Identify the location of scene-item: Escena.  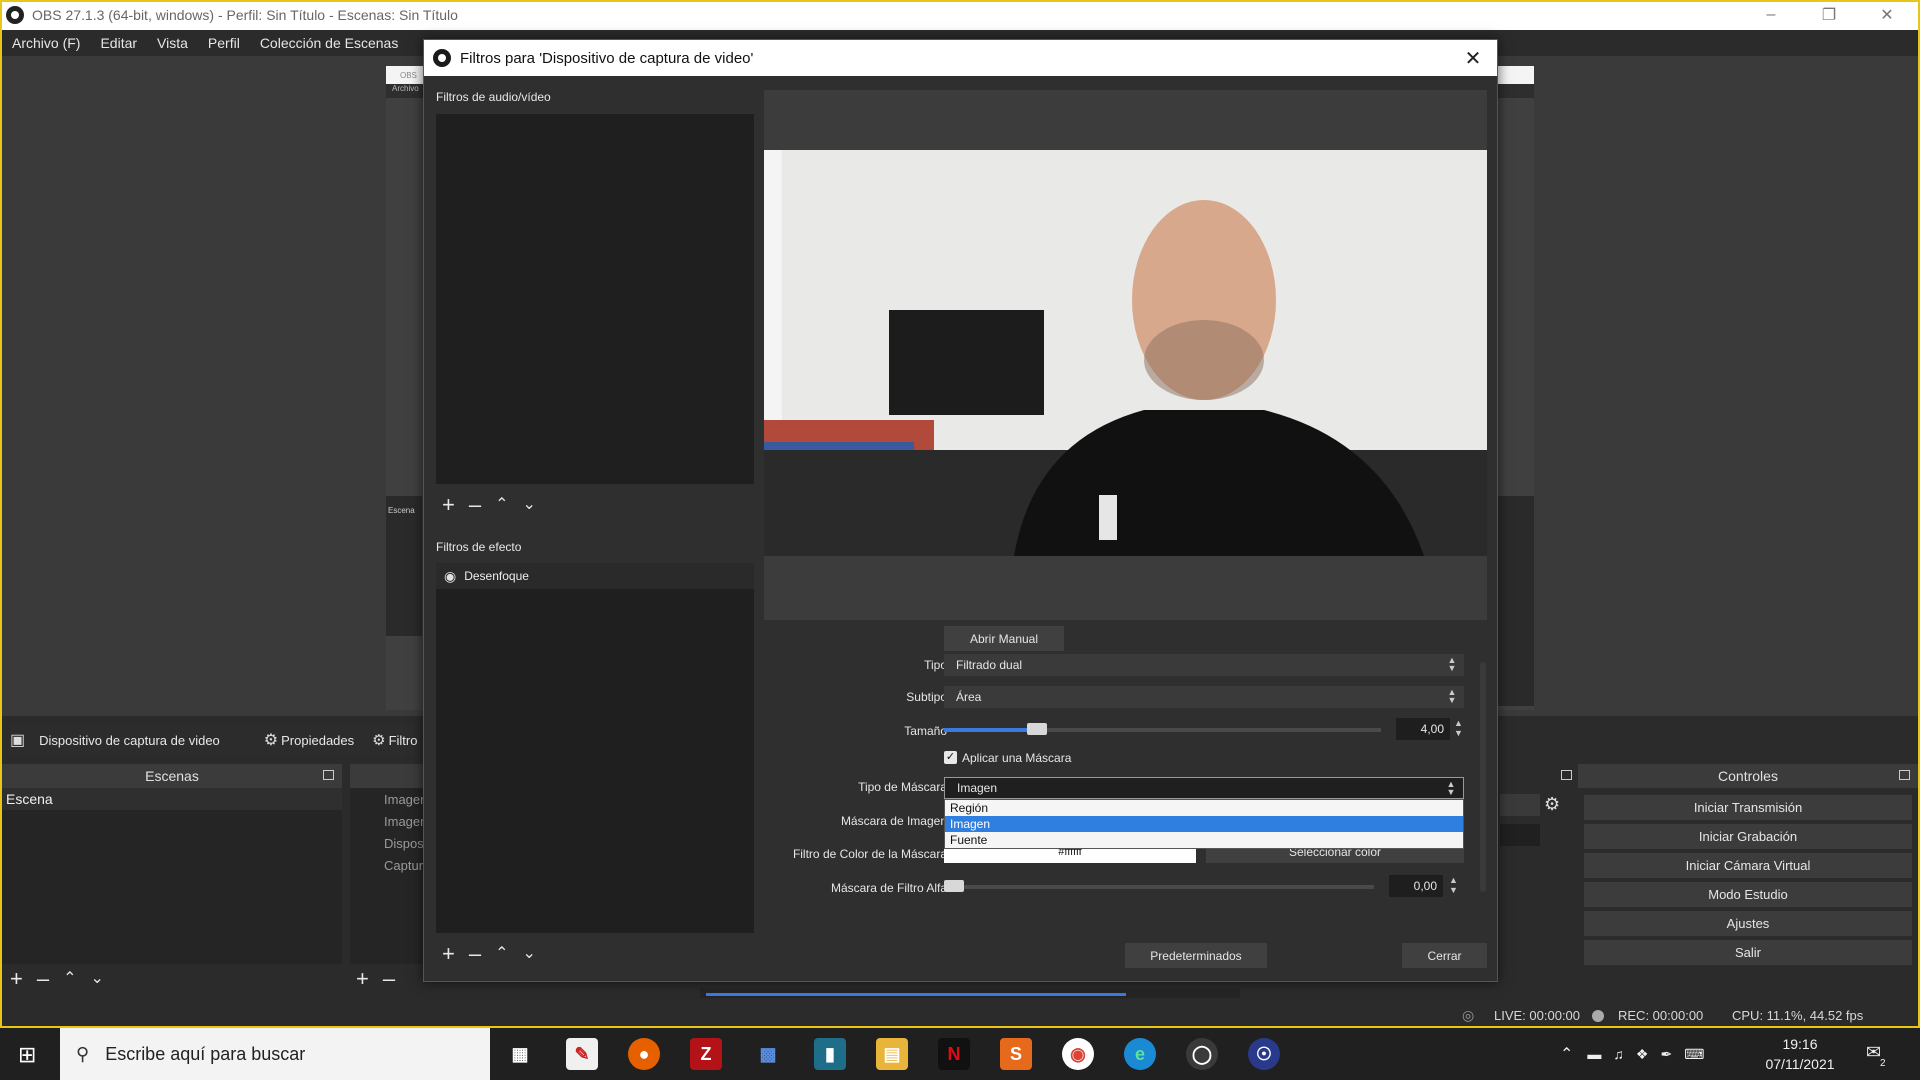
(172, 799).